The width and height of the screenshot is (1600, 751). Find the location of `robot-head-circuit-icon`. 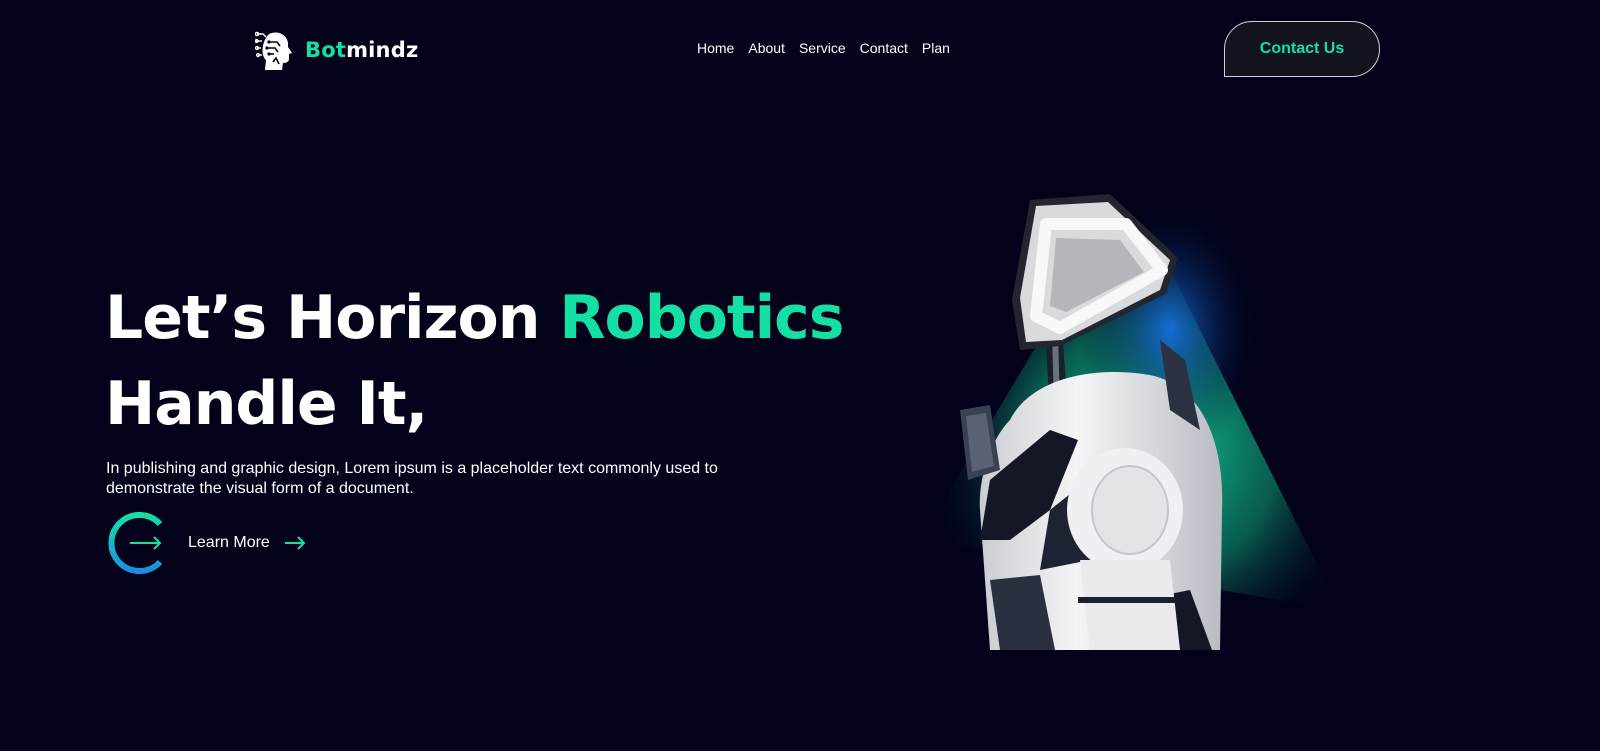

robot-head-circuit-icon is located at coordinates (273, 50).